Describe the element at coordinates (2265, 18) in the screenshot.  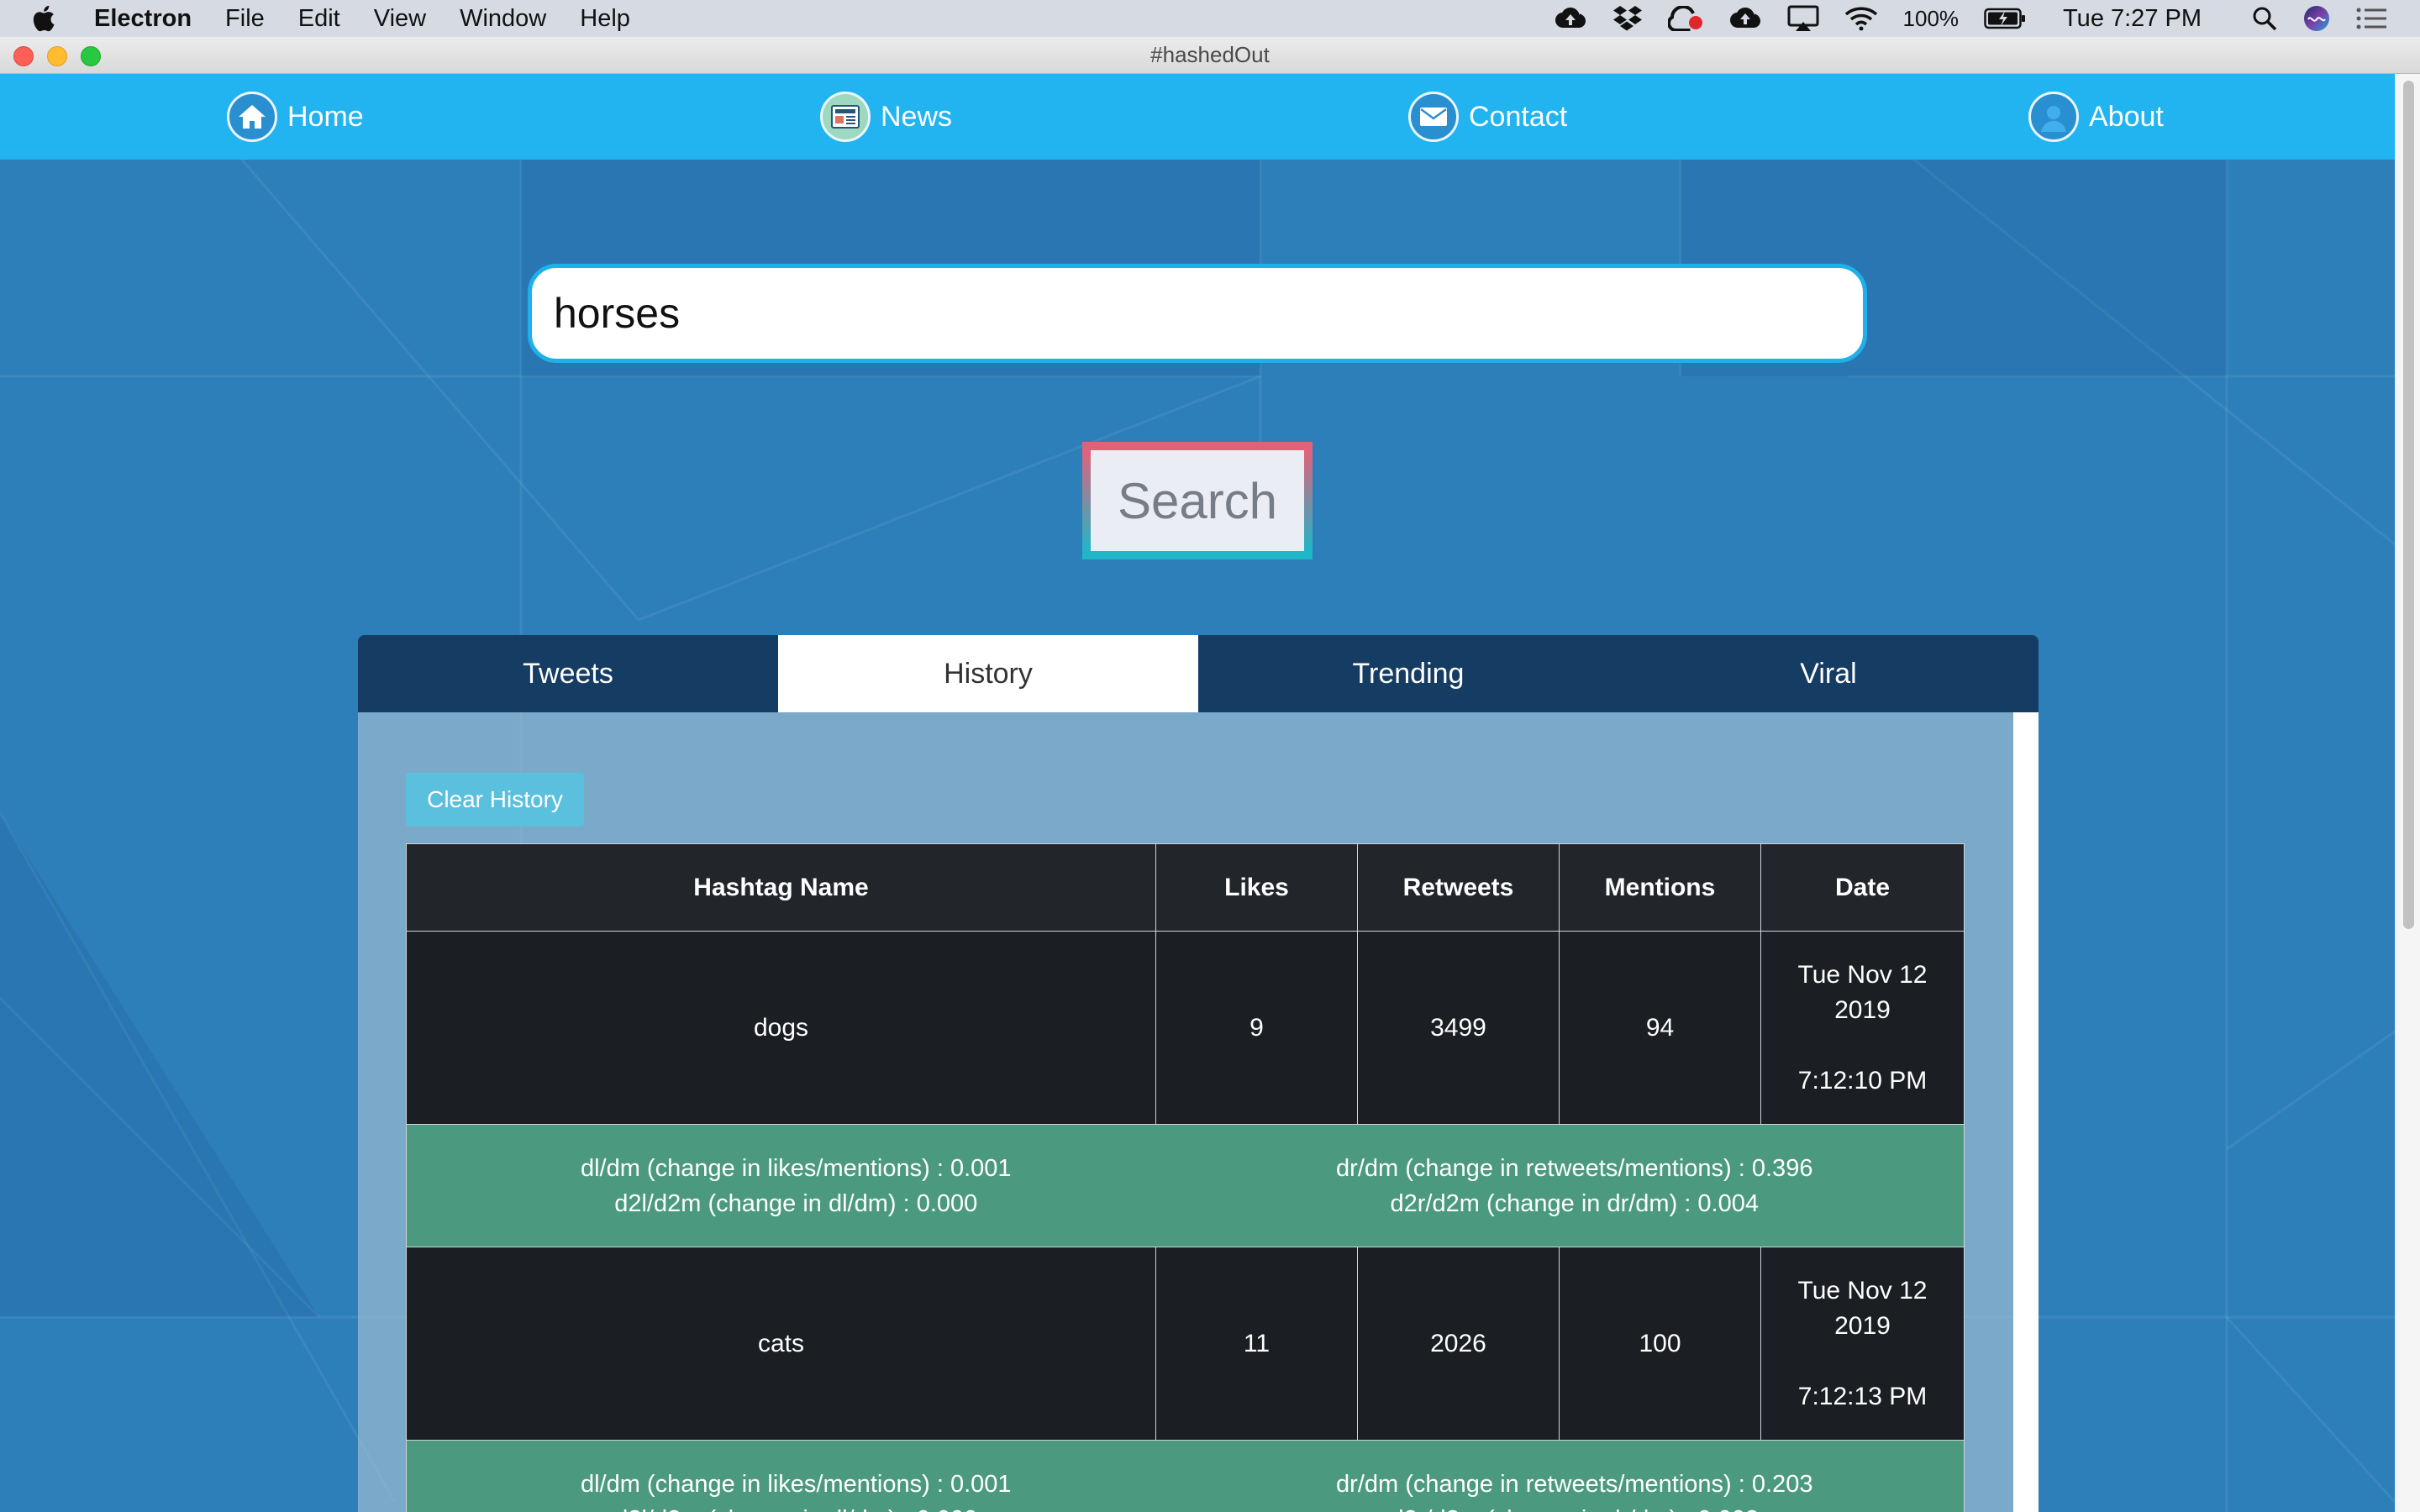
I see `spotlight-search-icon` at that location.